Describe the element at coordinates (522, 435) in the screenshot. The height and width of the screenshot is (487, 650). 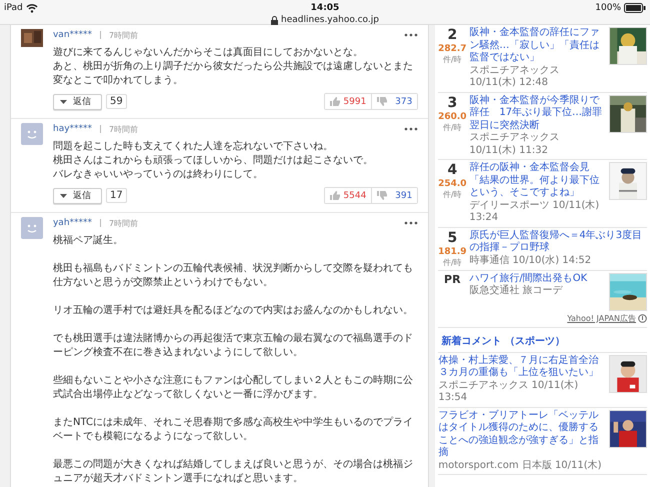
I see `article-link: フラビオ・ブリアトーレ「ベッテルはタイトル獲得のために、優勝することへの強迫観念が強すぎる」と指摘` at that location.